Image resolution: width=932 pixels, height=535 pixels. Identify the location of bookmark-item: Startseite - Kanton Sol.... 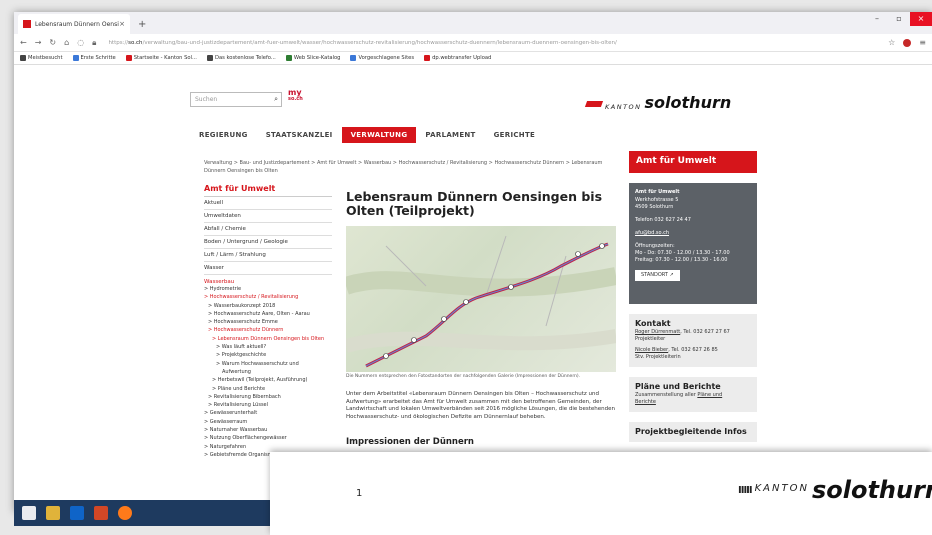
(161, 58).